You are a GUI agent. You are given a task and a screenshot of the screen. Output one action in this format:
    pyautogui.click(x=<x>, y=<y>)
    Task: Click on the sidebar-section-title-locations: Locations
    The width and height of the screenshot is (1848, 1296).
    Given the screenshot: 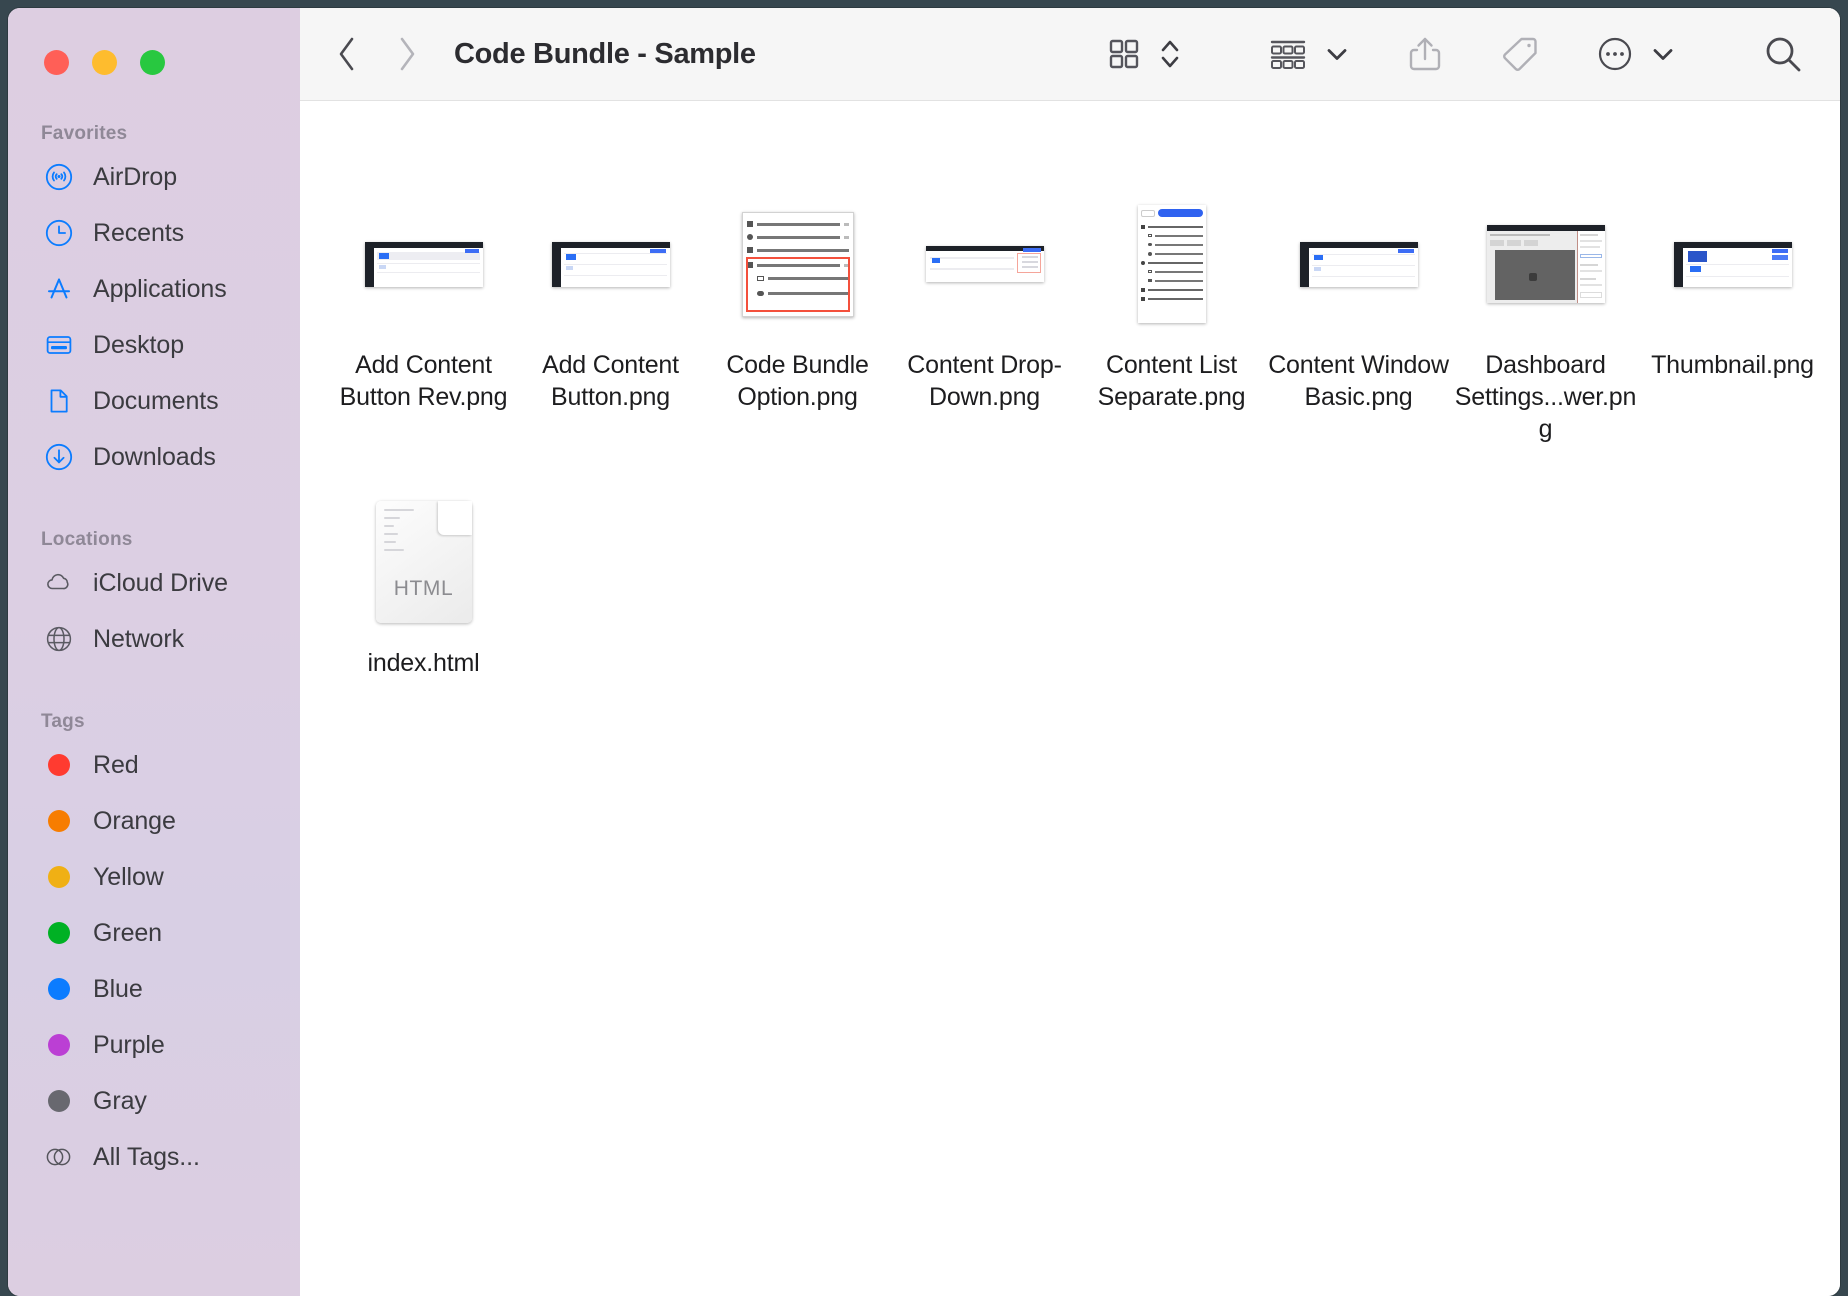 What is the action you would take?
    pyautogui.click(x=87, y=539)
    